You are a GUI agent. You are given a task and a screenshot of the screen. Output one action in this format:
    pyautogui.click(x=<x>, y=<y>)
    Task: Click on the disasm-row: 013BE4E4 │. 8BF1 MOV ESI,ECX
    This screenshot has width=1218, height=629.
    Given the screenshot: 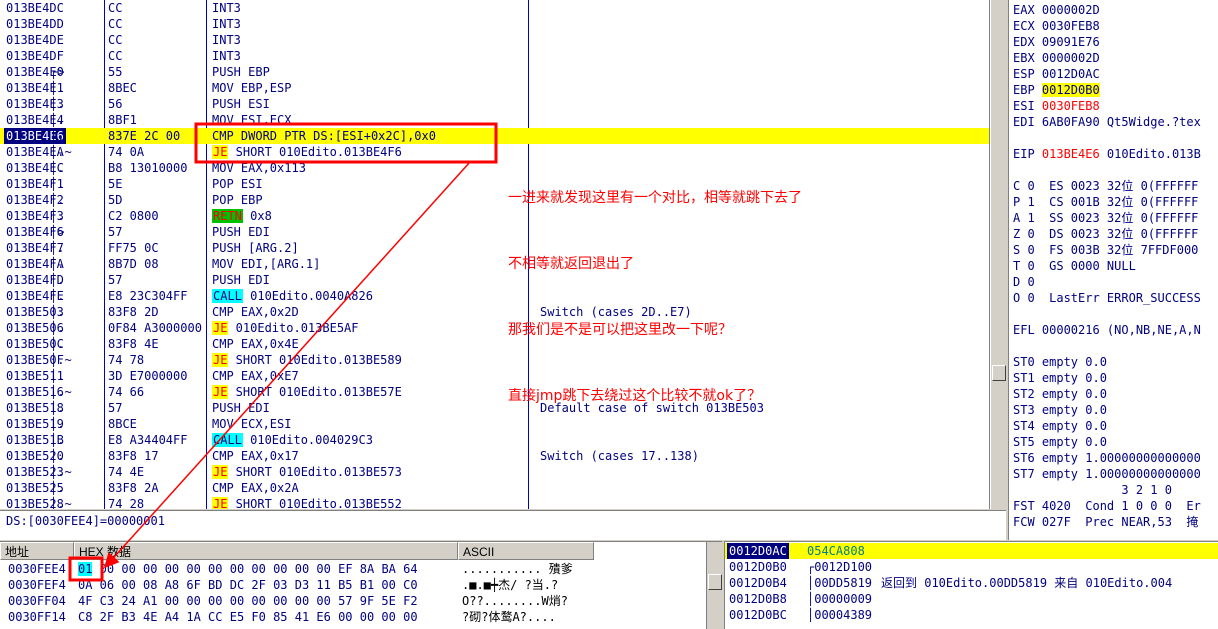 What is the action you would take?
    pyautogui.click(x=494, y=120)
    